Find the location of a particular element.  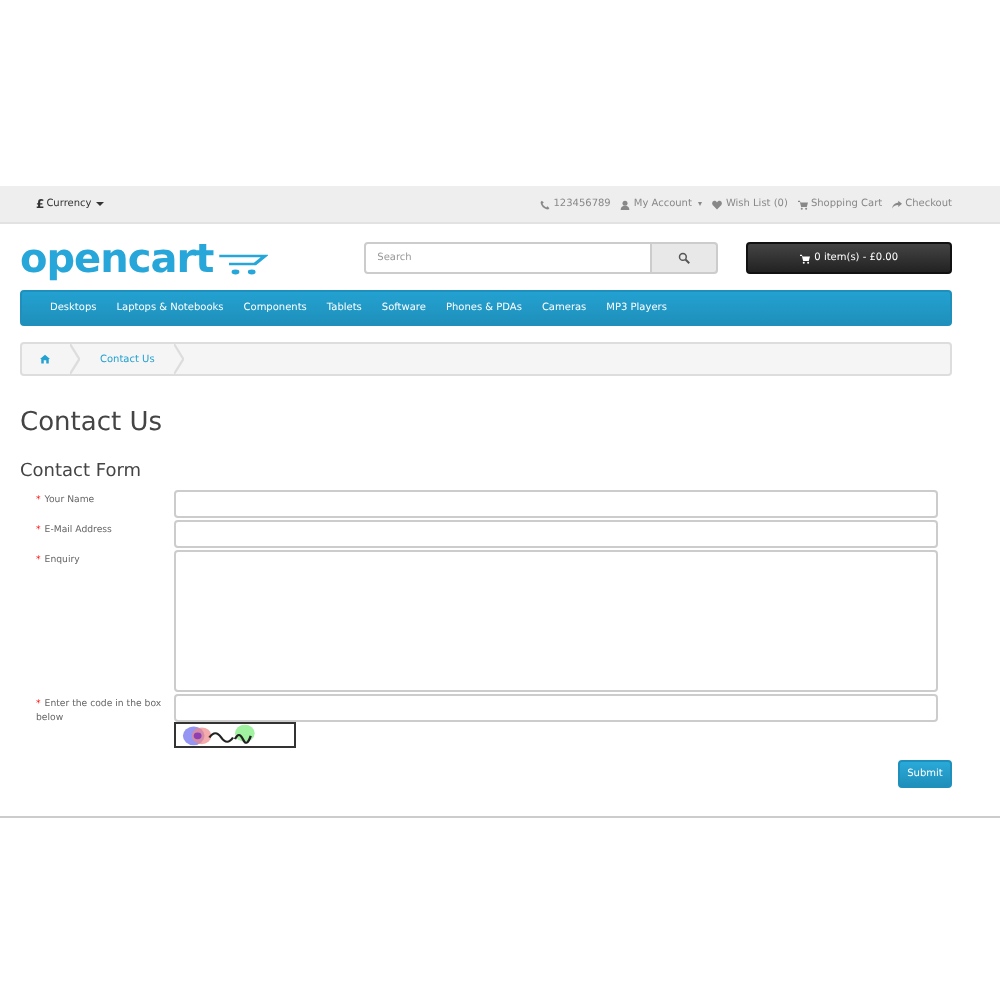

home-icon is located at coordinates (45, 359).